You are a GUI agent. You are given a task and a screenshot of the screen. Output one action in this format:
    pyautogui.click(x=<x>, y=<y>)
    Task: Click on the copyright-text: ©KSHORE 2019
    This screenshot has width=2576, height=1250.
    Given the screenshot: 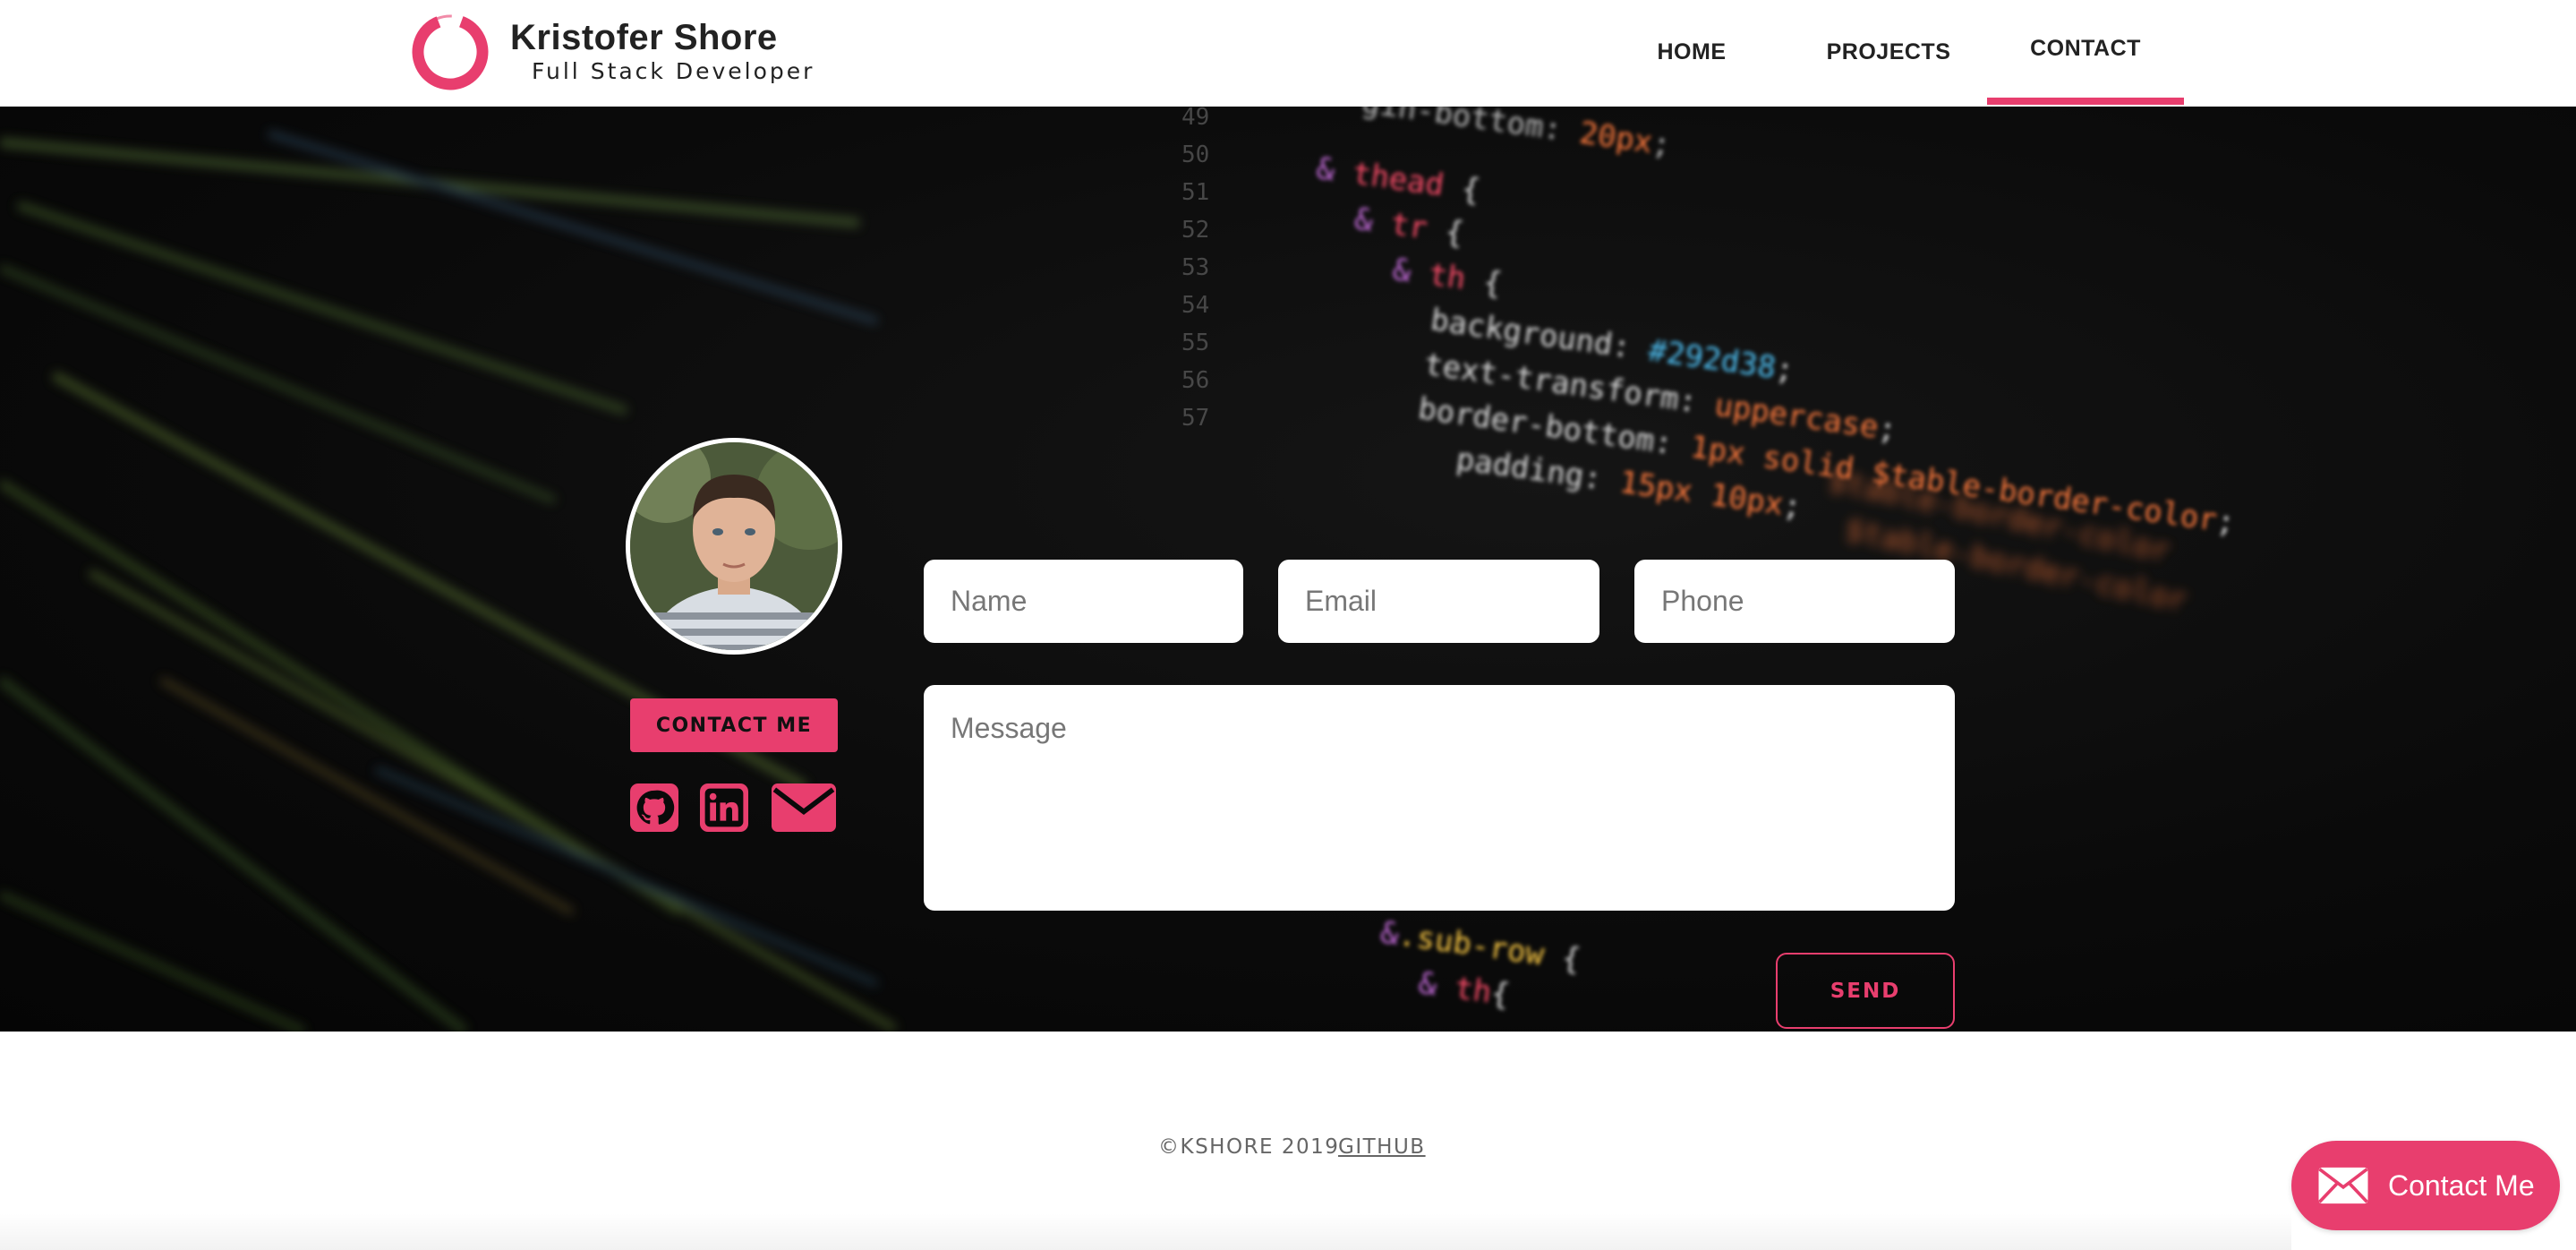 What is the action you would take?
    pyautogui.click(x=1249, y=1147)
    